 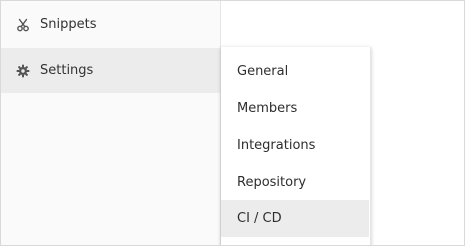 What do you see at coordinates (295, 71) in the screenshot?
I see `menu-item-general: General` at bounding box center [295, 71].